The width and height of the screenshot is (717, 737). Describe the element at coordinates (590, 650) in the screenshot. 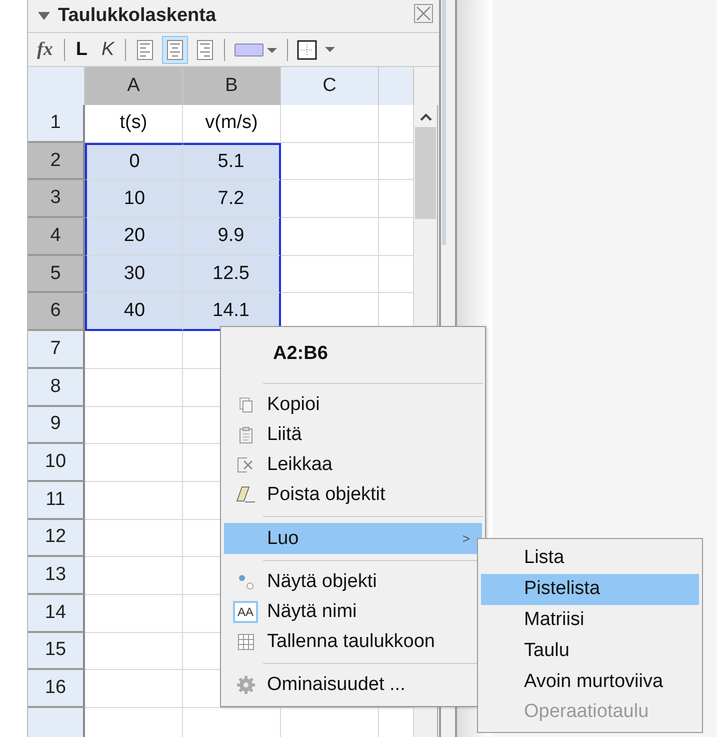

I see `menu-item: Taulu` at that location.